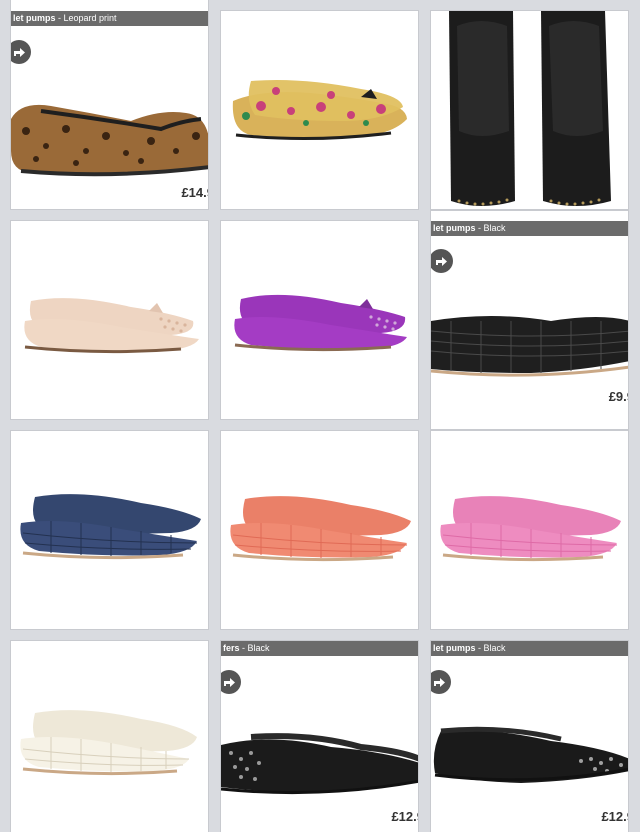  I want to click on pink-crochet-pump-image, so click(530, 529).